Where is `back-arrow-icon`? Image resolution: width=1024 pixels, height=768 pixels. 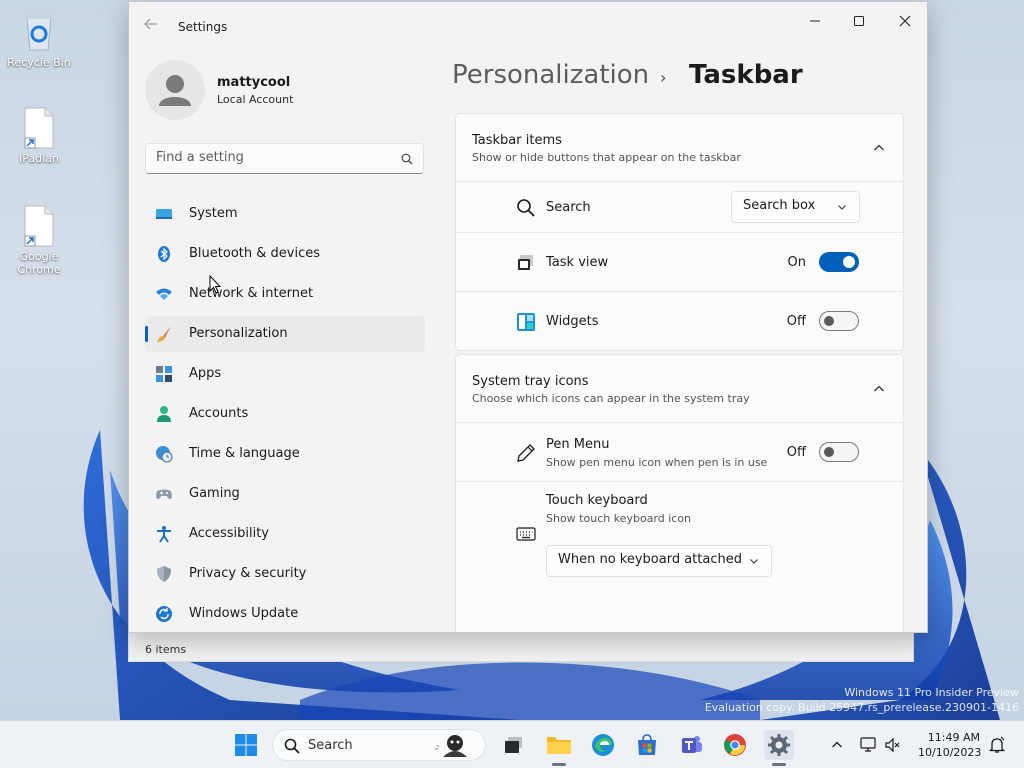
back-arrow-icon is located at coordinates (150, 24).